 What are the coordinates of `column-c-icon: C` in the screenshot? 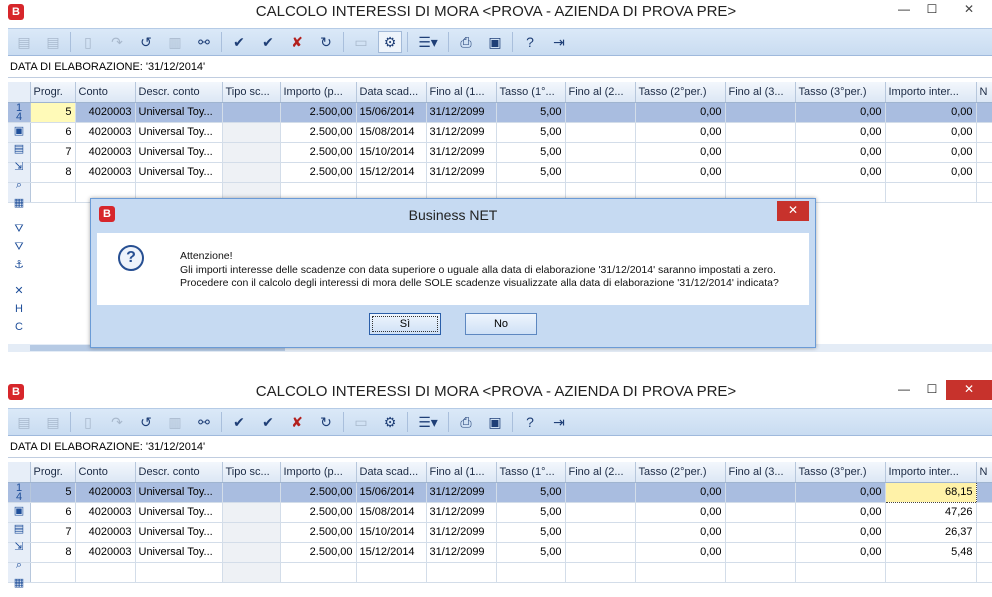 It's located at (19, 327).